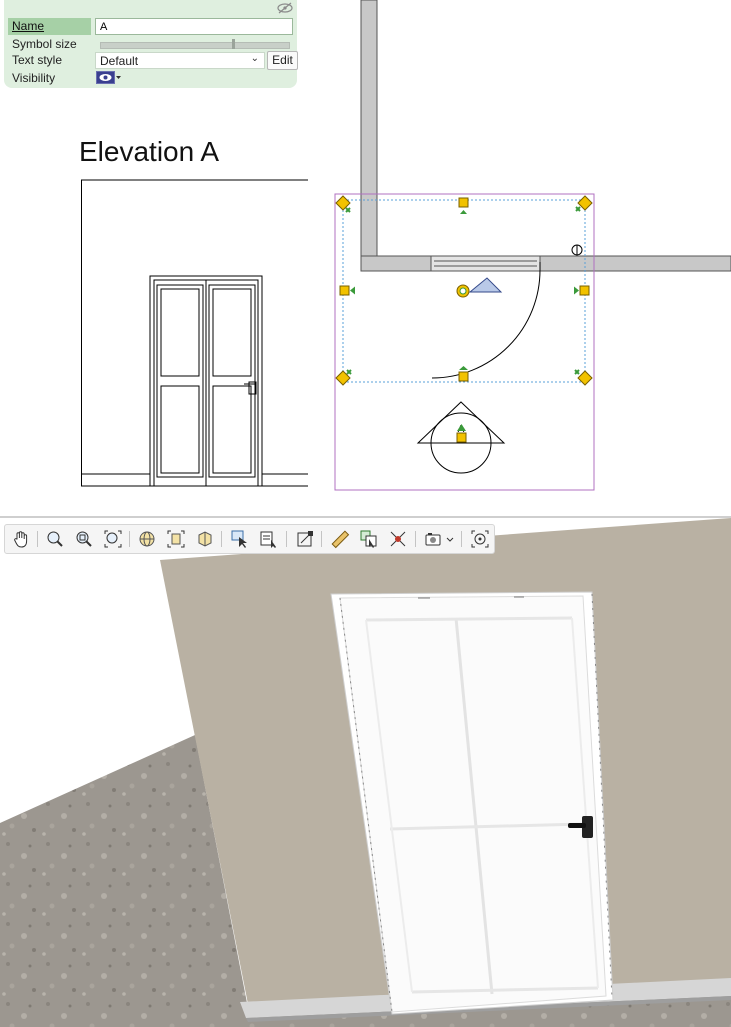 The height and width of the screenshot is (1027, 731). I want to click on edge-grip-bottom, so click(463, 374).